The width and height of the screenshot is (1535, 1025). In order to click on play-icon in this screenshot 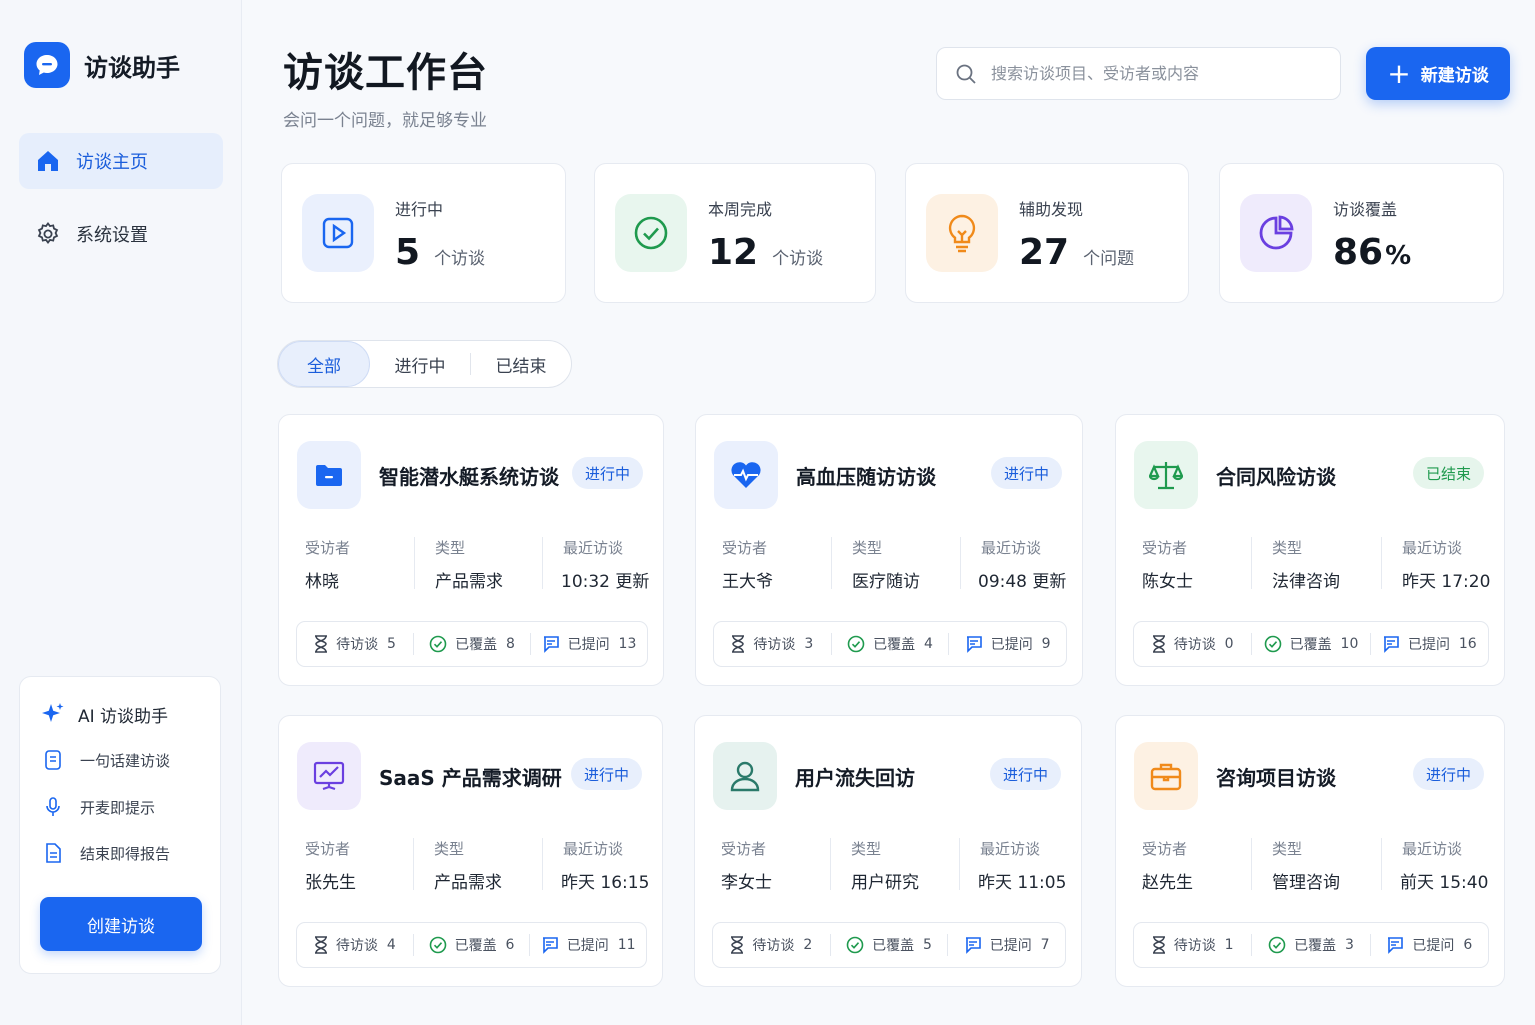, I will do `click(338, 233)`.